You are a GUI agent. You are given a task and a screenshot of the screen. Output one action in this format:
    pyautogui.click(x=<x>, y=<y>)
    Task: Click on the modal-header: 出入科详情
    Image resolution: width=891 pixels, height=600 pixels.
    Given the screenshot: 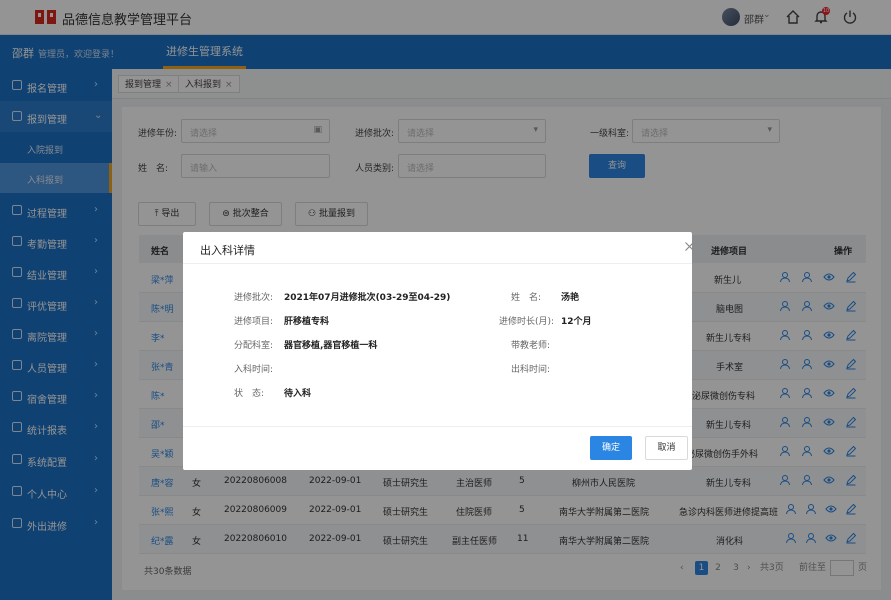 What is the action you would take?
    pyautogui.click(x=439, y=248)
    